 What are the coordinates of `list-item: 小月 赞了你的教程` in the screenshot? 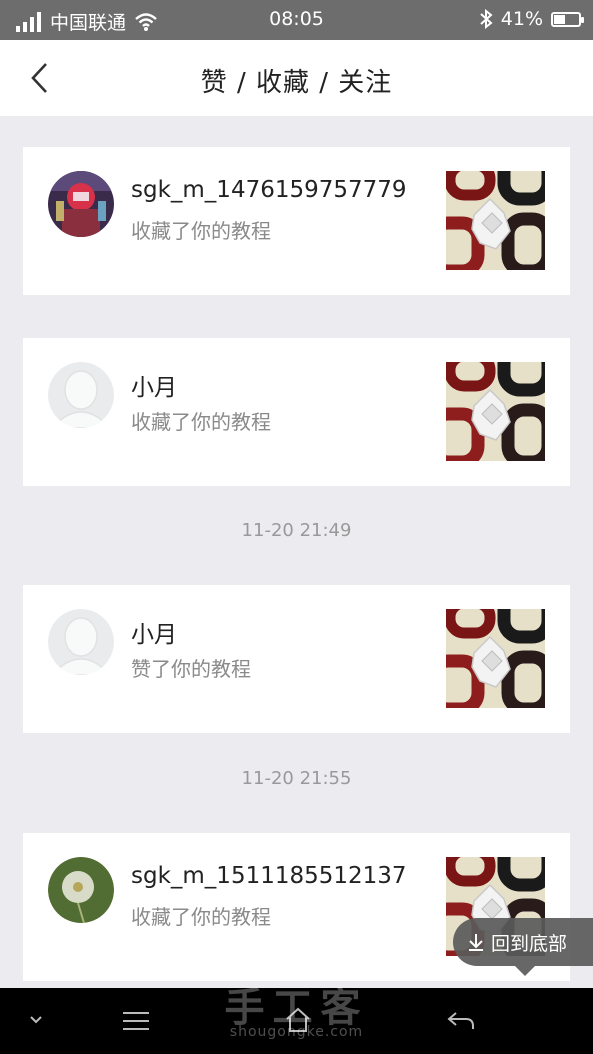 It's located at (296, 659).